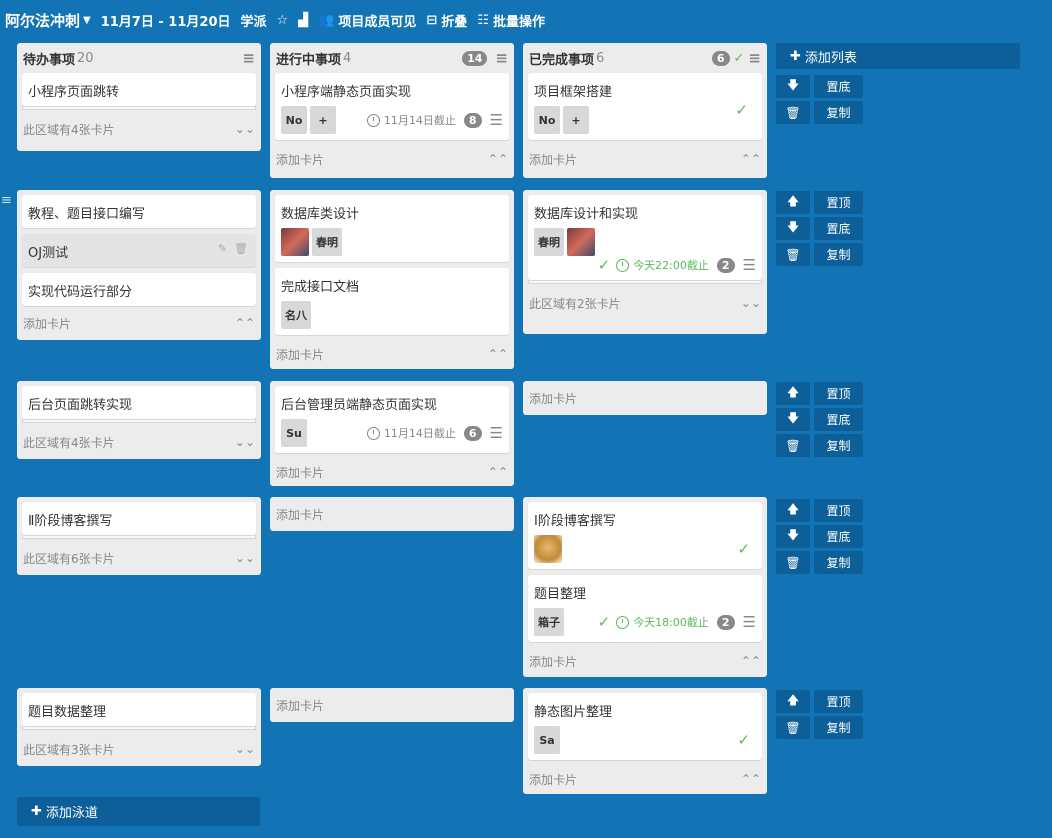 The width and height of the screenshot is (1052, 838). Describe the element at coordinates (392, 106) in the screenshot. I see `card: 小程序端静态页面实现 No + 11月14日截止 8 ☰` at that location.